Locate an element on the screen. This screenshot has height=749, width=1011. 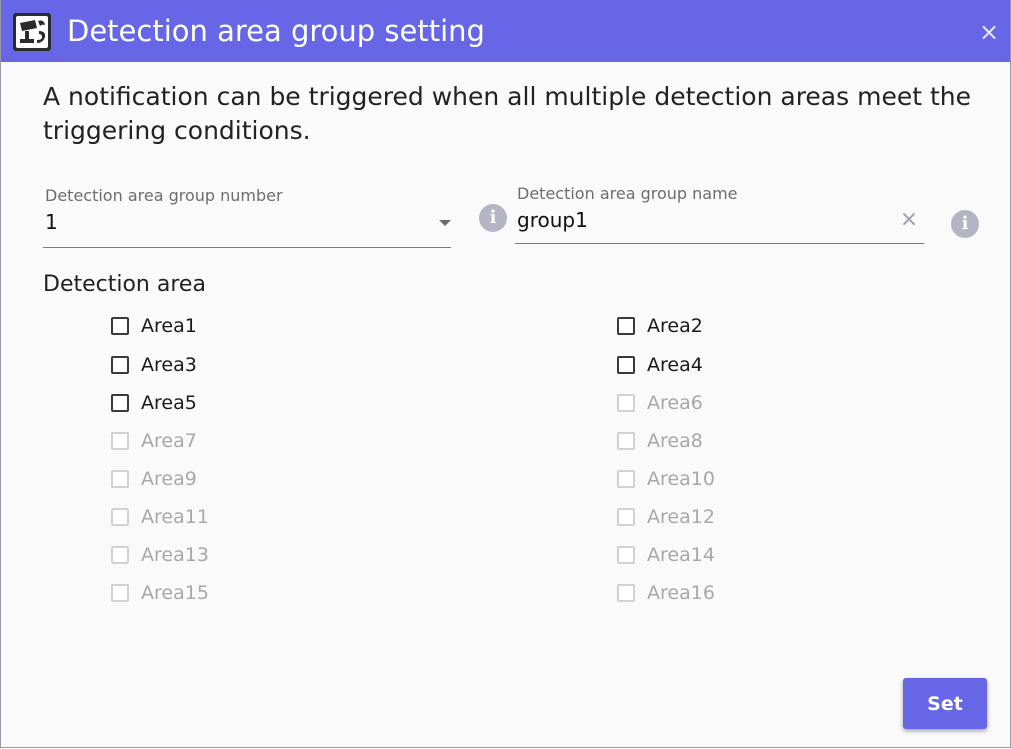
group-name-input: Detection area group name group1 × is located at coordinates (719, 214).